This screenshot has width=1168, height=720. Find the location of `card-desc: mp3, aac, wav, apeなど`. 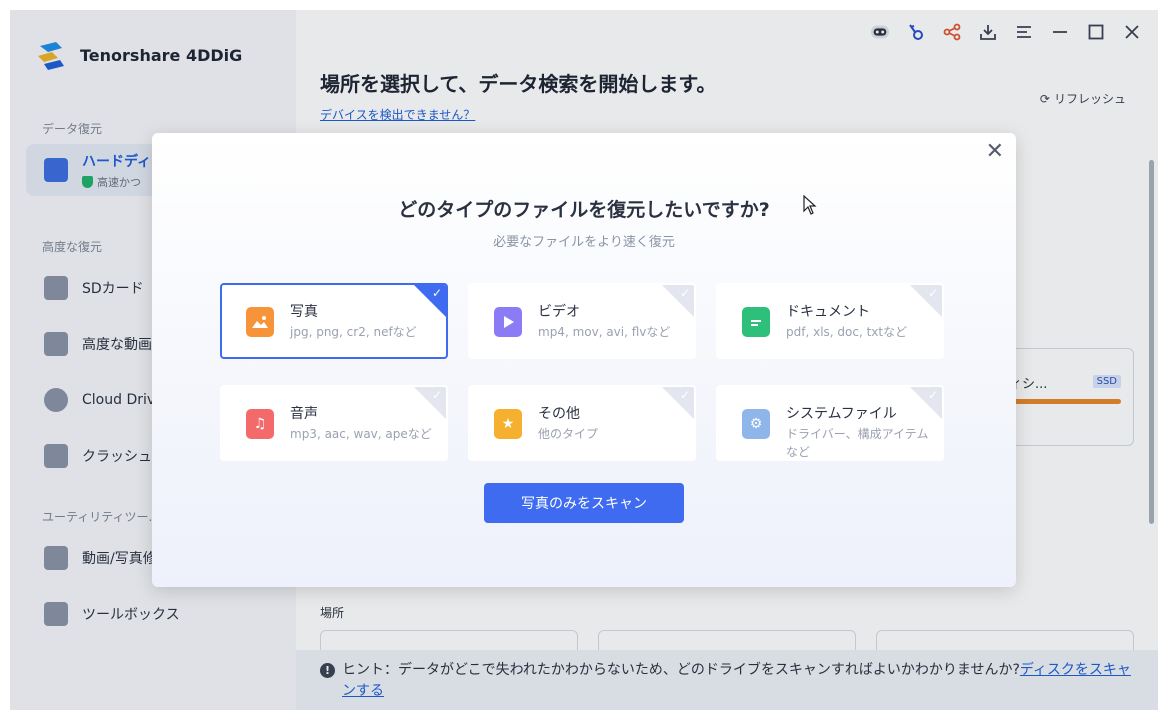

card-desc: mp3, aac, wav, apeなど is located at coordinates (361, 434).